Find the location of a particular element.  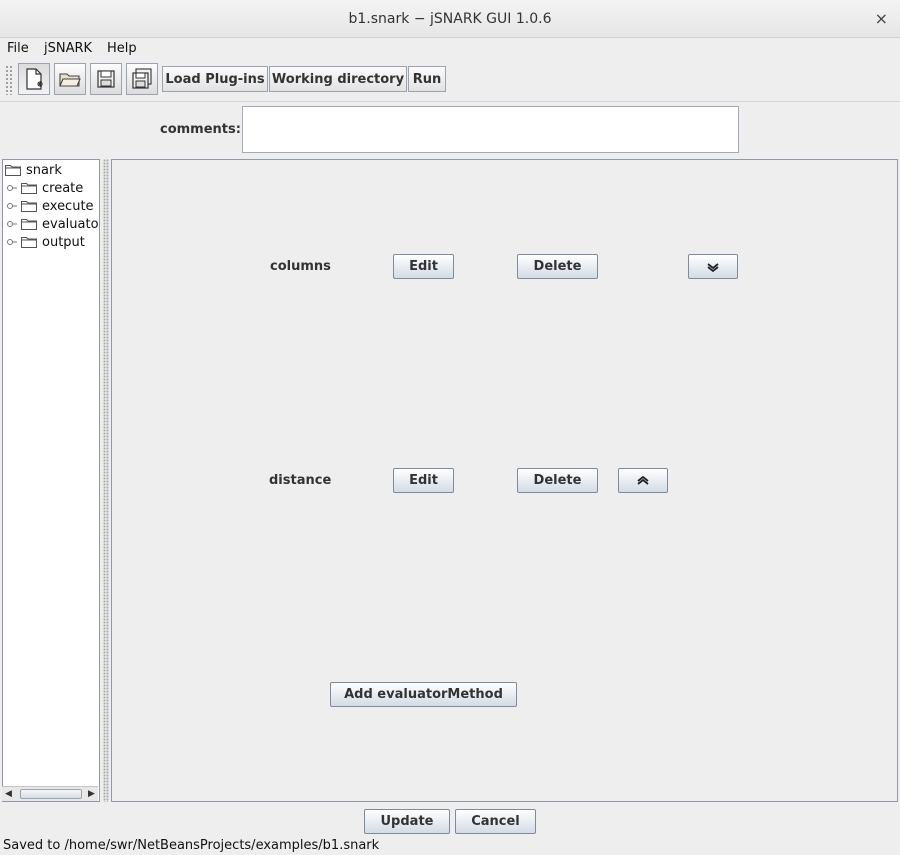

menu-bar: File jSNARK Help is located at coordinates (450, 49).